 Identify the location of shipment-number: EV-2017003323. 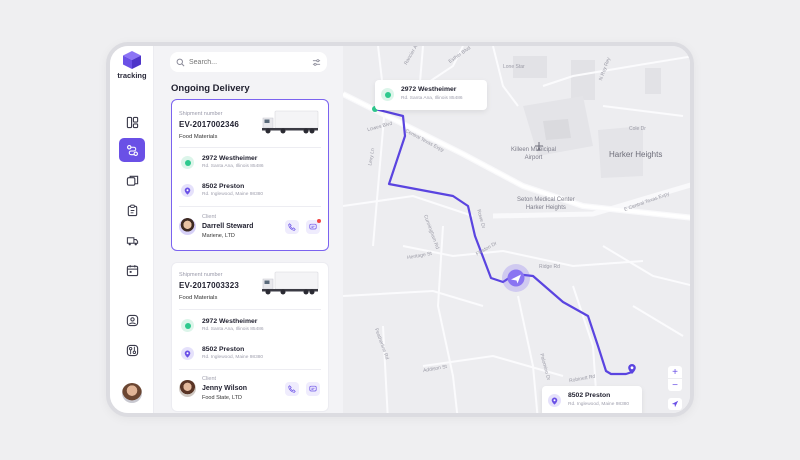
(209, 285).